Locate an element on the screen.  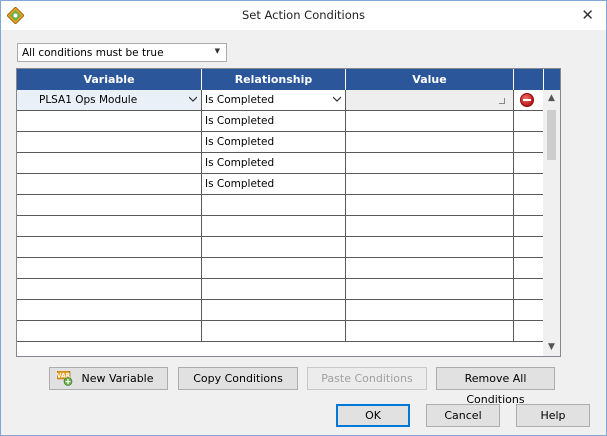
help-button: Help is located at coordinates (553, 415).